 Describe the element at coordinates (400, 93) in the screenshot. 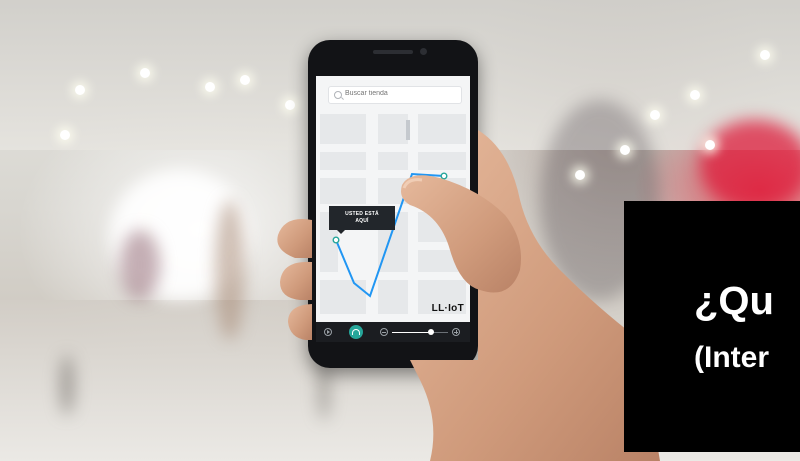

I see `search-input` at that location.